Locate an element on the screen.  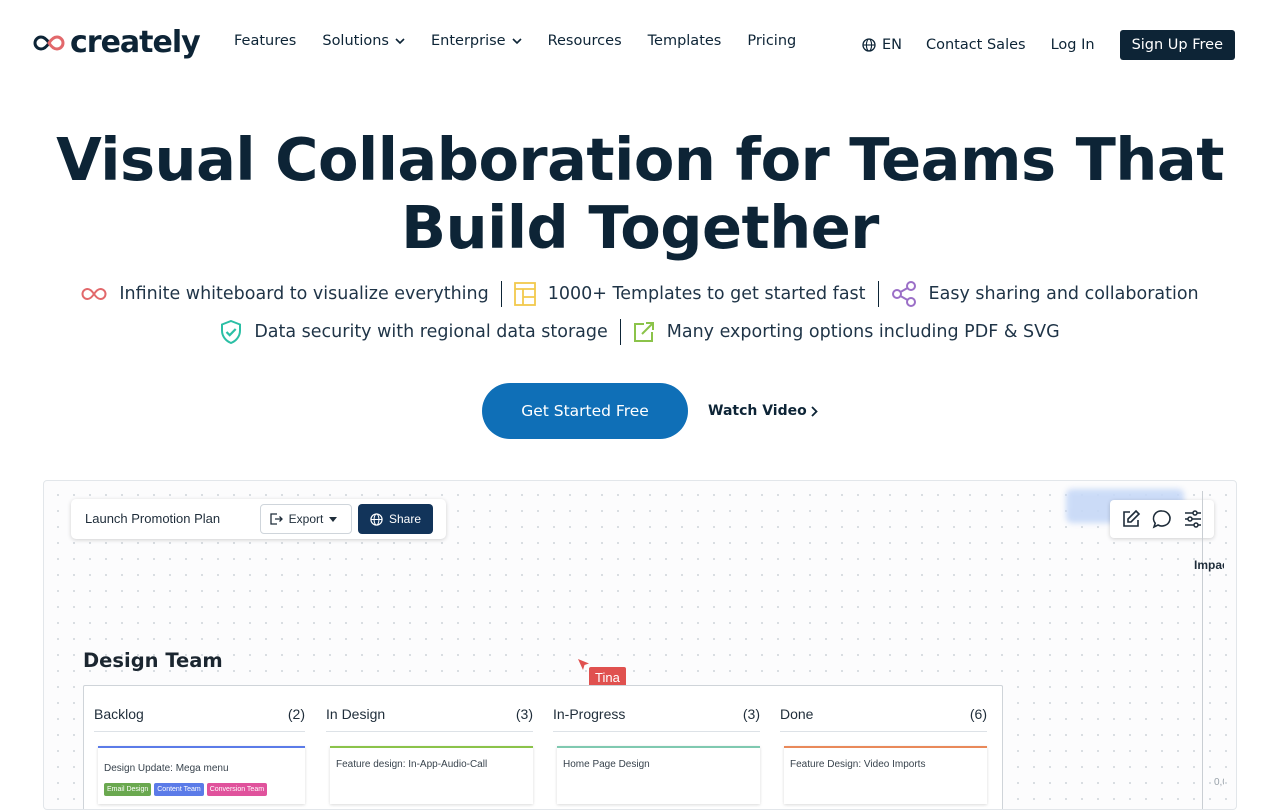
nav-resources-label: Resources is located at coordinates (584, 41).